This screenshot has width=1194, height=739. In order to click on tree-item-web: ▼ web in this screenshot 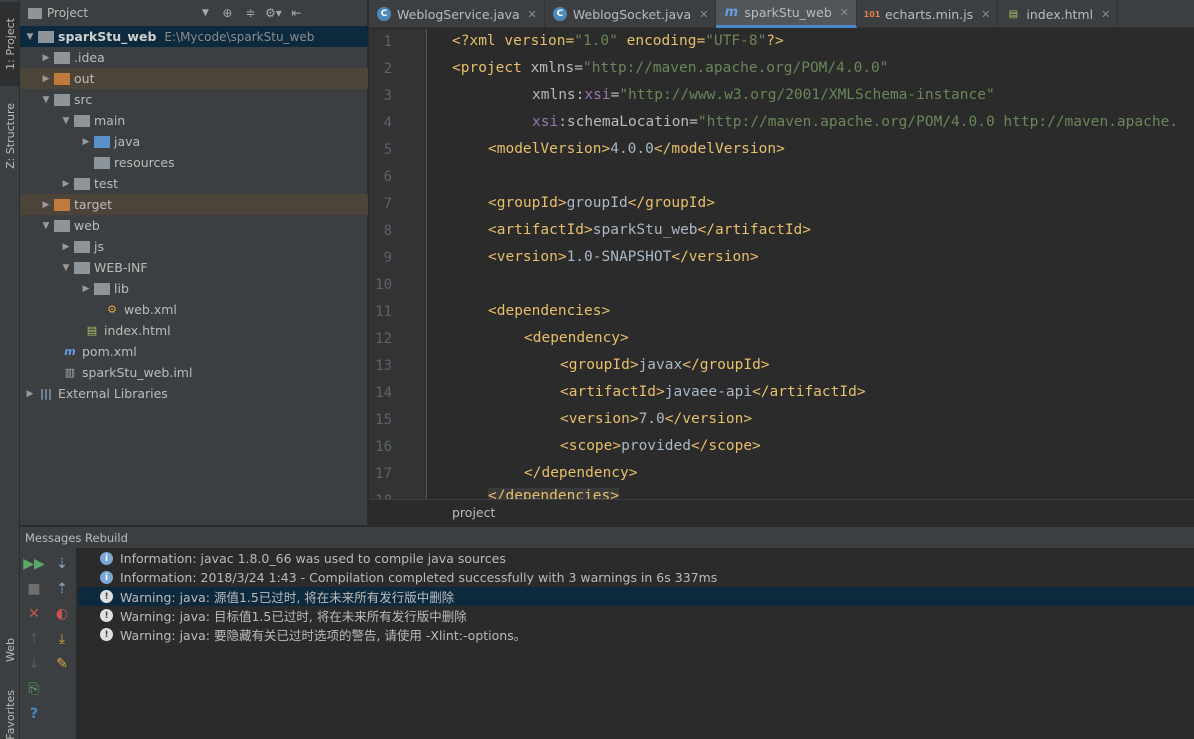, I will do `click(194, 225)`.